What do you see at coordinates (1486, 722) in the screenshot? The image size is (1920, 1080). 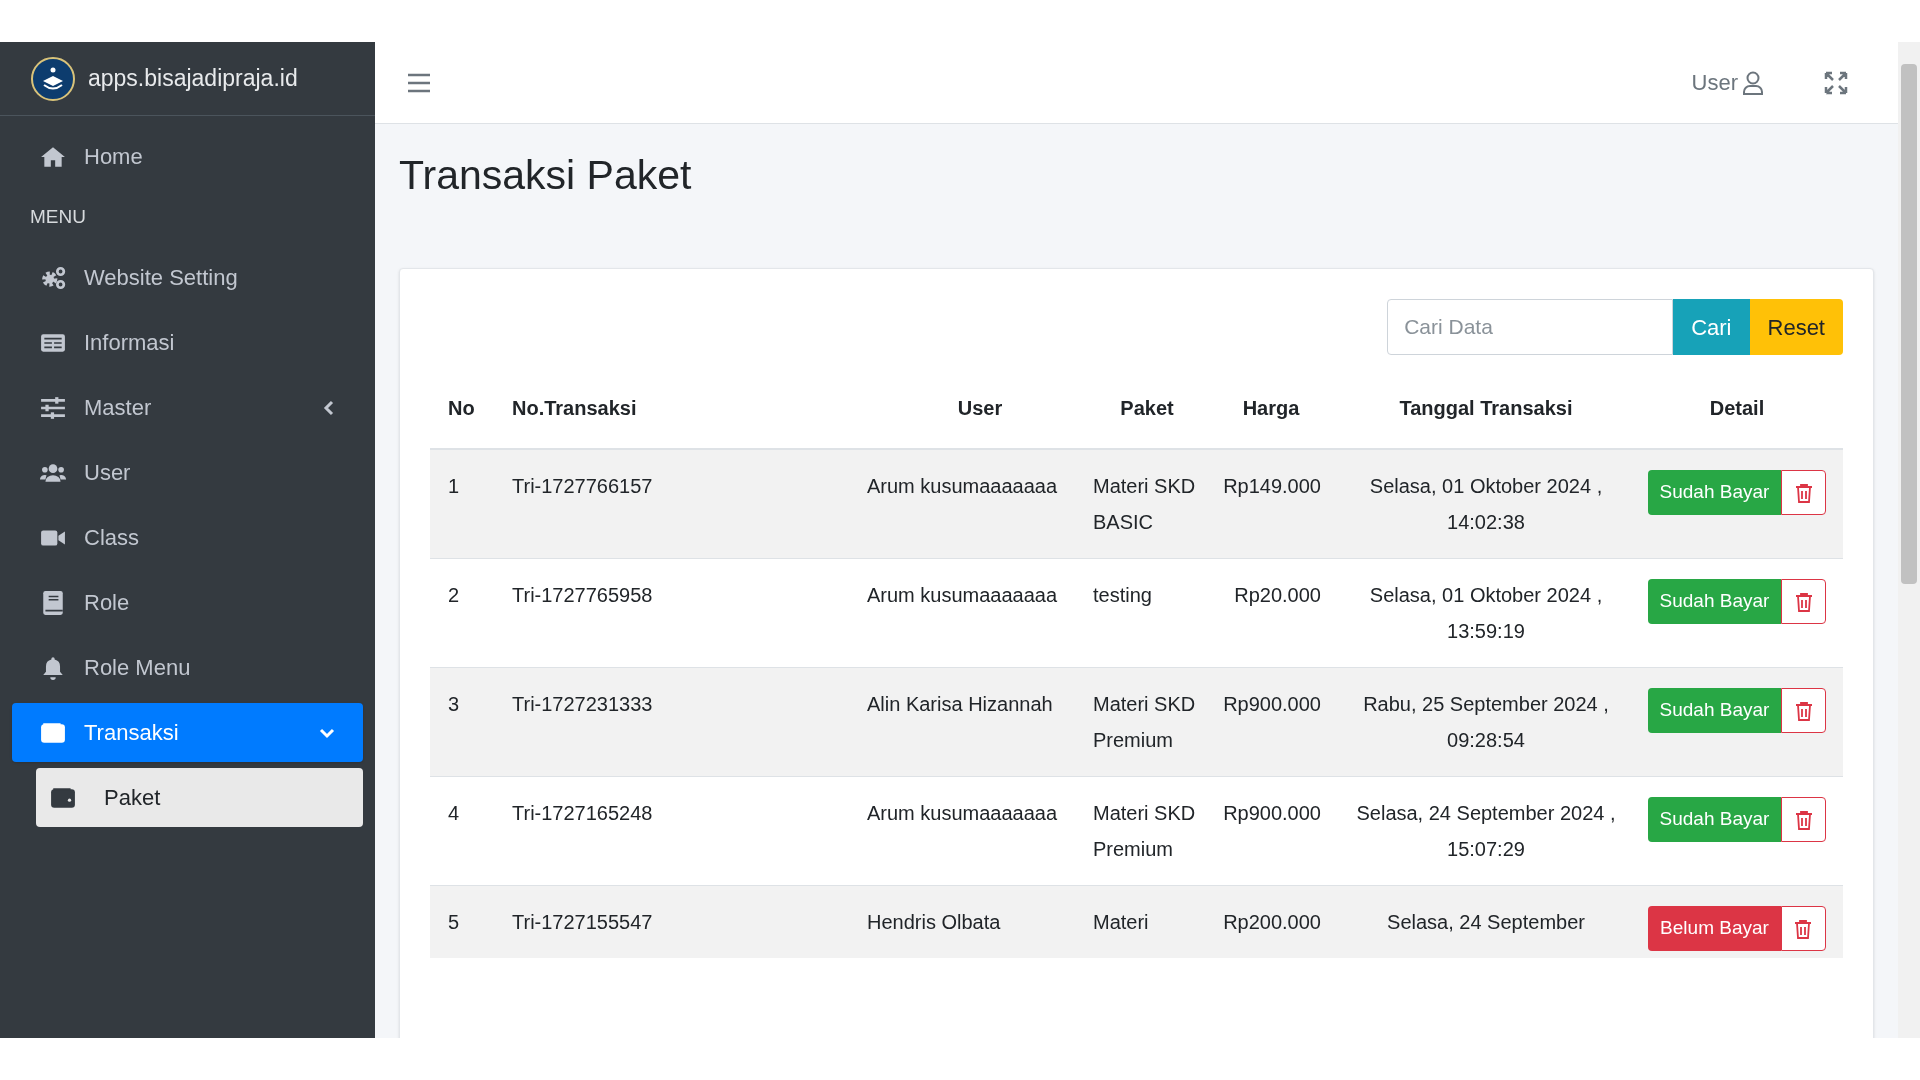 I see `table-cell: Rabu, 25 September 2024 , 09:28:54` at bounding box center [1486, 722].